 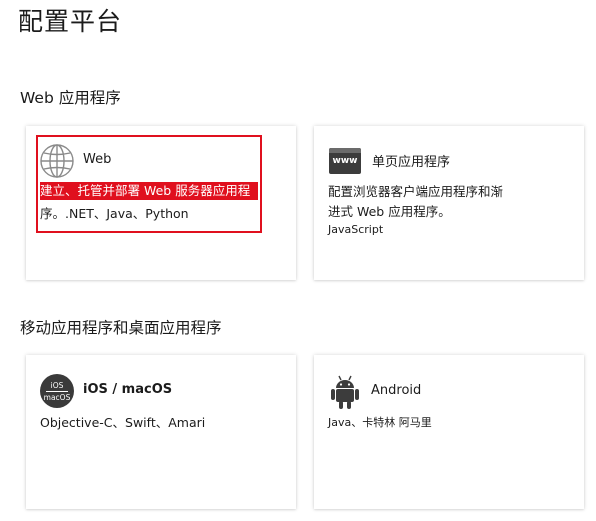 What do you see at coordinates (411, 162) in the screenshot?
I see `card-spa-title: 单页应用程序` at bounding box center [411, 162].